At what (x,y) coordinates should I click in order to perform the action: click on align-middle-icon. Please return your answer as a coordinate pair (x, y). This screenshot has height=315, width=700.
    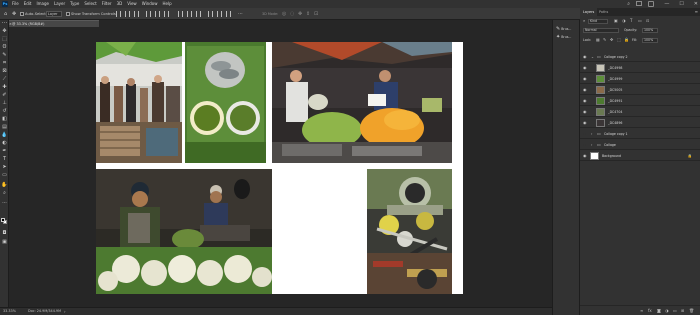
    Looking at the image, I should click on (157, 14).